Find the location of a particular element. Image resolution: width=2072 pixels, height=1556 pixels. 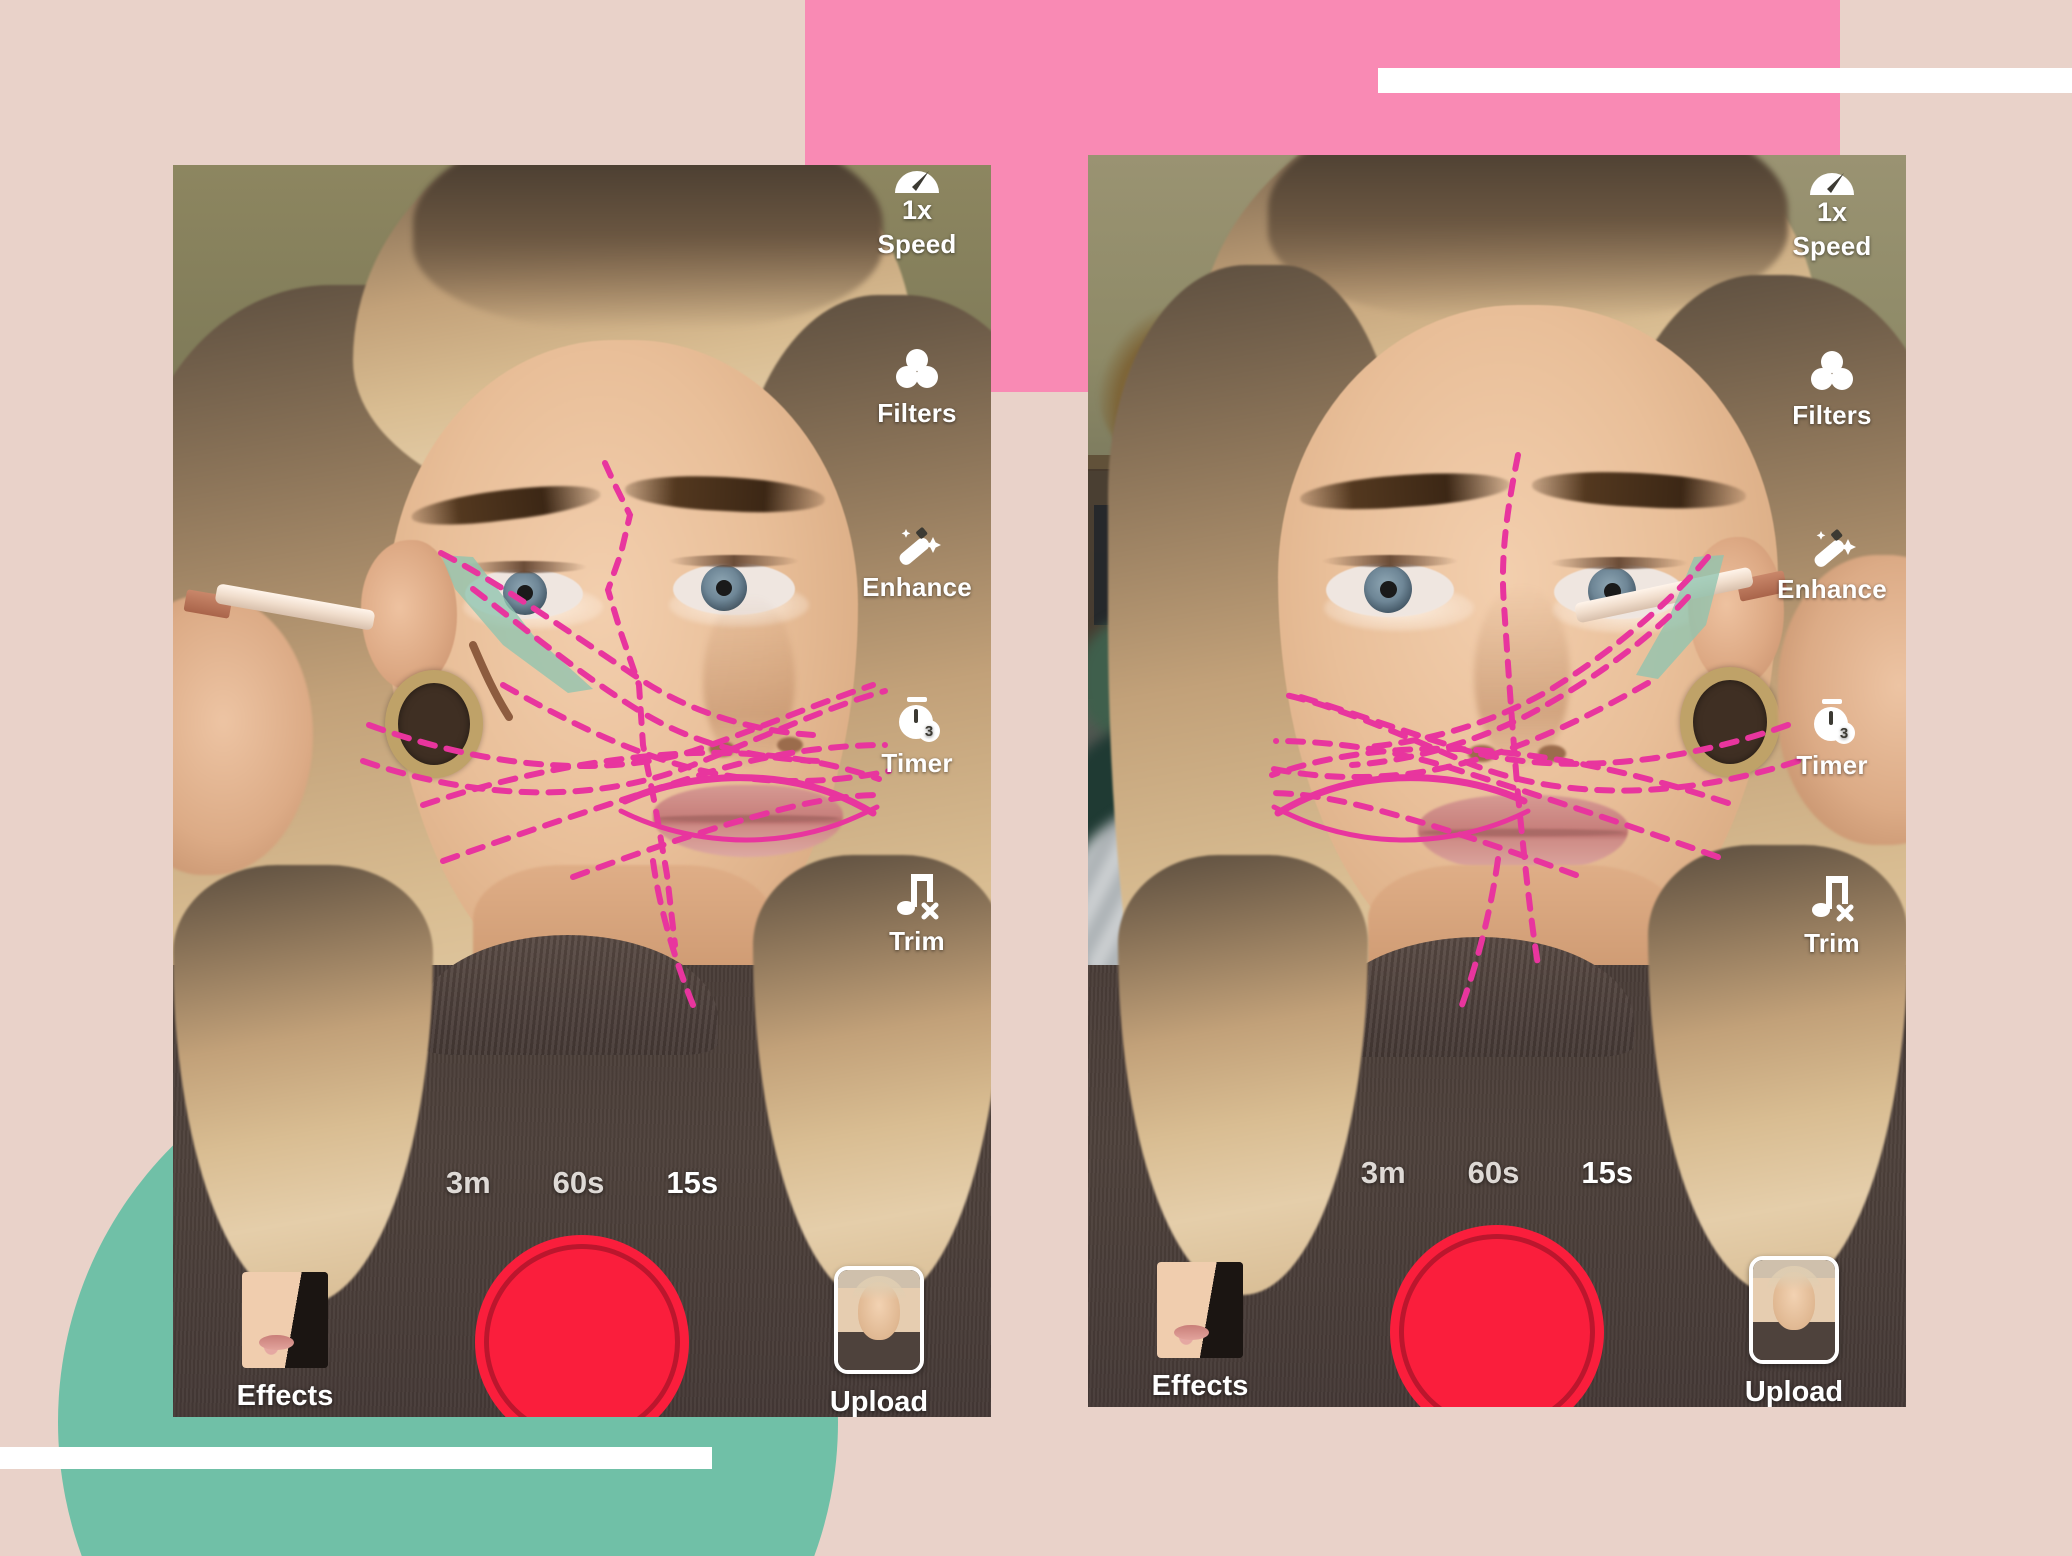

capture-bar-left: Effects Upload is located at coordinates (582, 1326).